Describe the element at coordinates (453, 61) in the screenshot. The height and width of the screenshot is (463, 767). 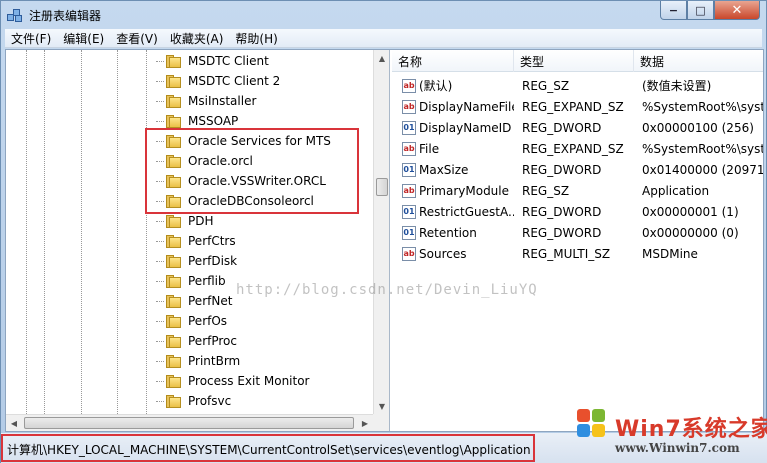
I see `column-header-name: 名称` at that location.